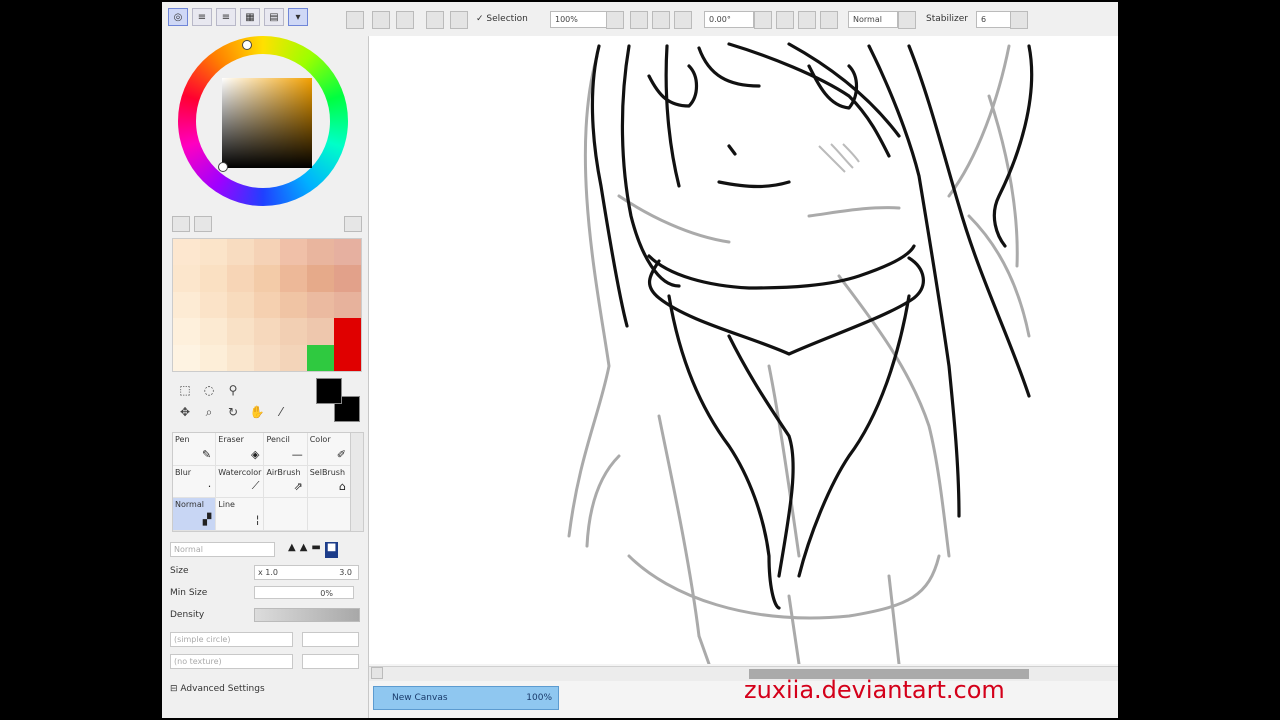  What do you see at coordinates (250, 17) in the screenshot?
I see `swatch-toggle-icon: ▦` at bounding box center [250, 17].